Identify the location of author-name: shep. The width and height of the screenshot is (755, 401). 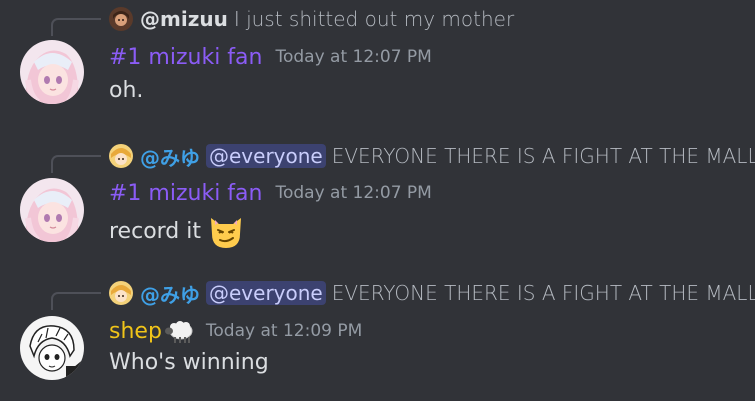
(135, 331).